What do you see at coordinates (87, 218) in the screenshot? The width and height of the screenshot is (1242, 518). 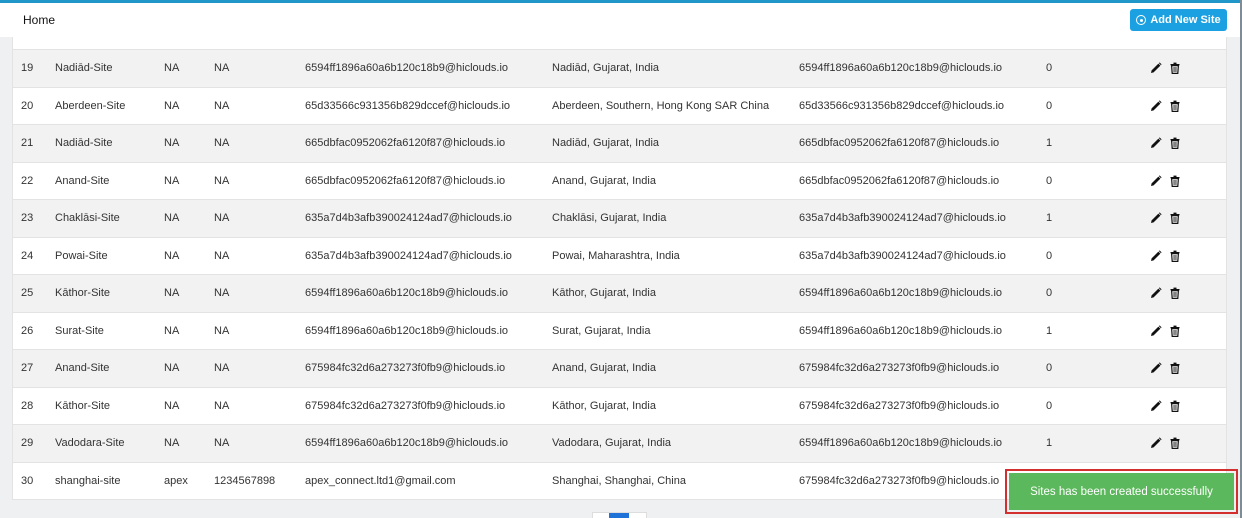 I see `site-name: Chaklāsi-Site` at bounding box center [87, 218].